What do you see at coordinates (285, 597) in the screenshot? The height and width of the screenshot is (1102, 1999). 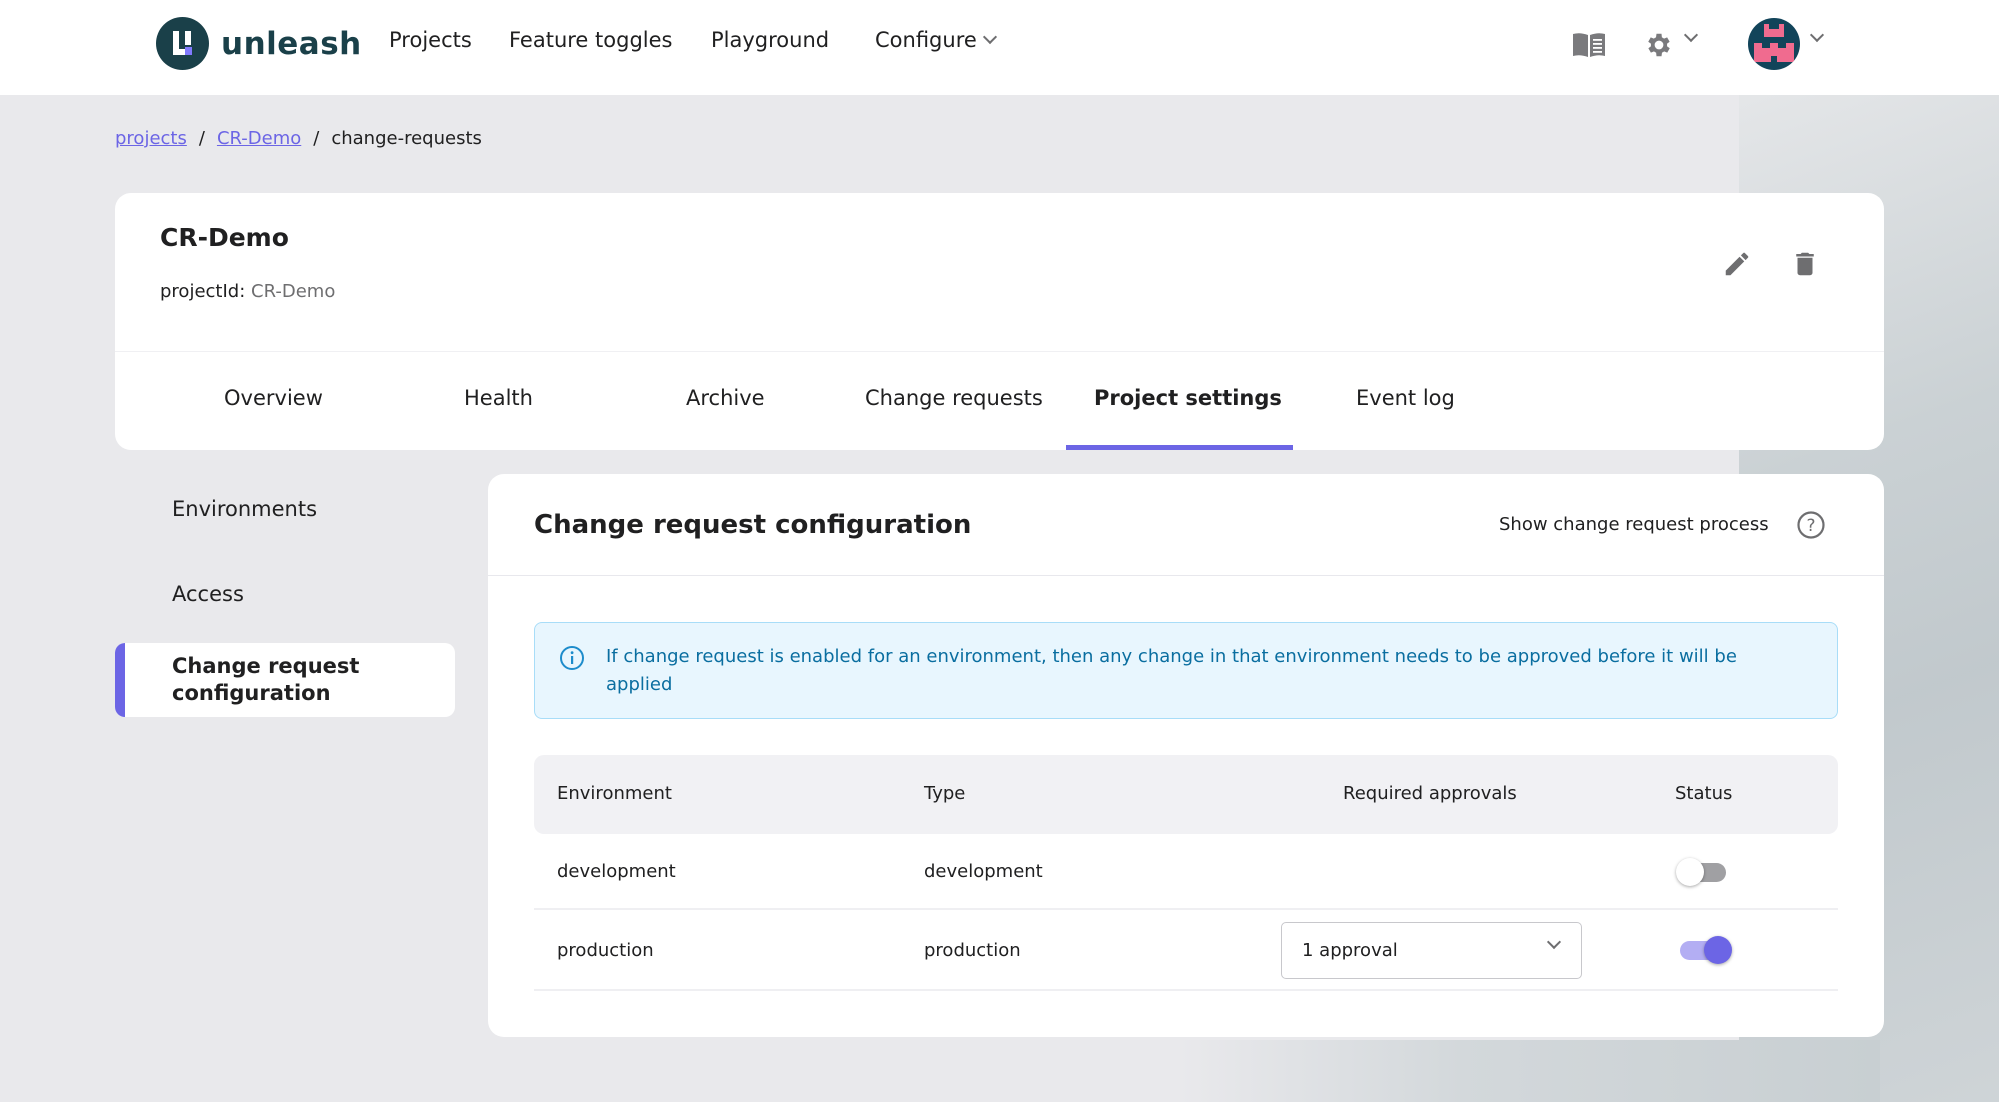 I see `sidebar-item-access: Access` at bounding box center [285, 597].